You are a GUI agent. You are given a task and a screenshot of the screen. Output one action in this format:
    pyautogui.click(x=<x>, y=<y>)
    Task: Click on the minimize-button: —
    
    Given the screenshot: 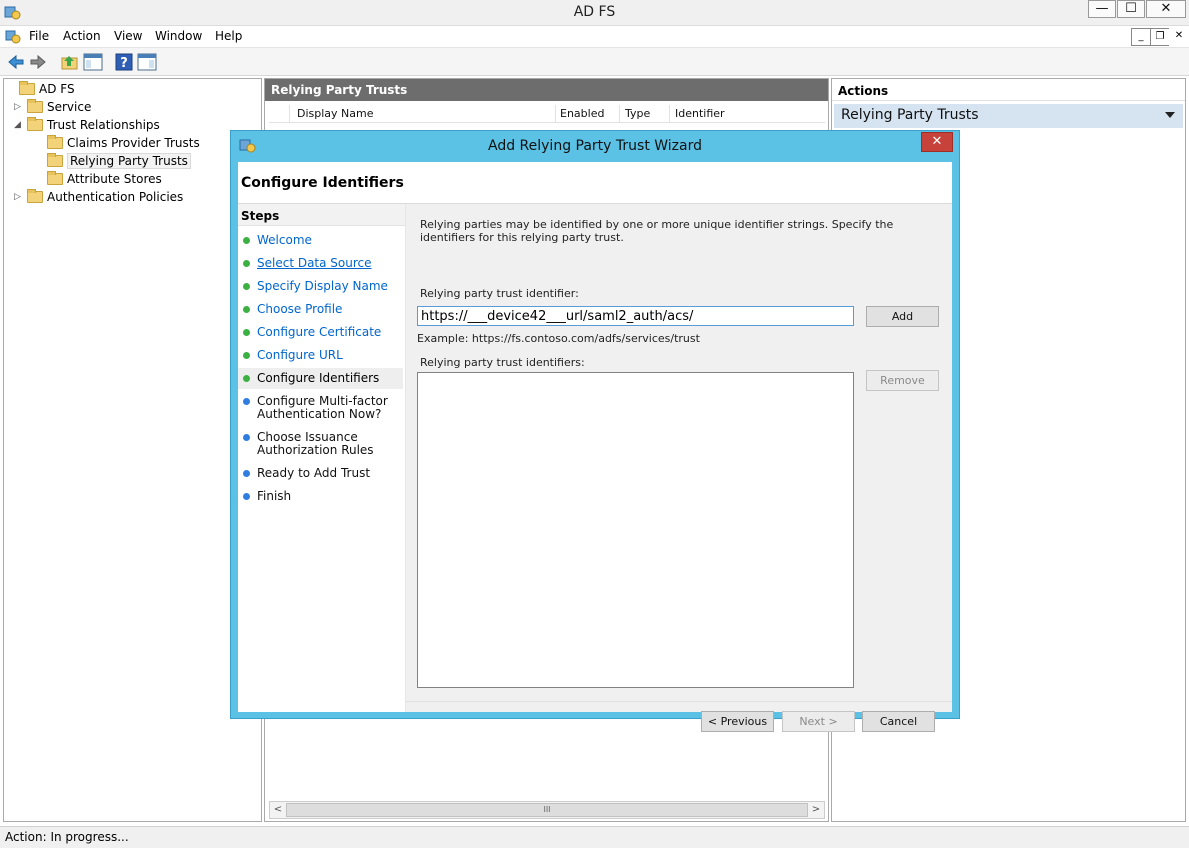 What is the action you would take?
    pyautogui.click(x=1102, y=9)
    